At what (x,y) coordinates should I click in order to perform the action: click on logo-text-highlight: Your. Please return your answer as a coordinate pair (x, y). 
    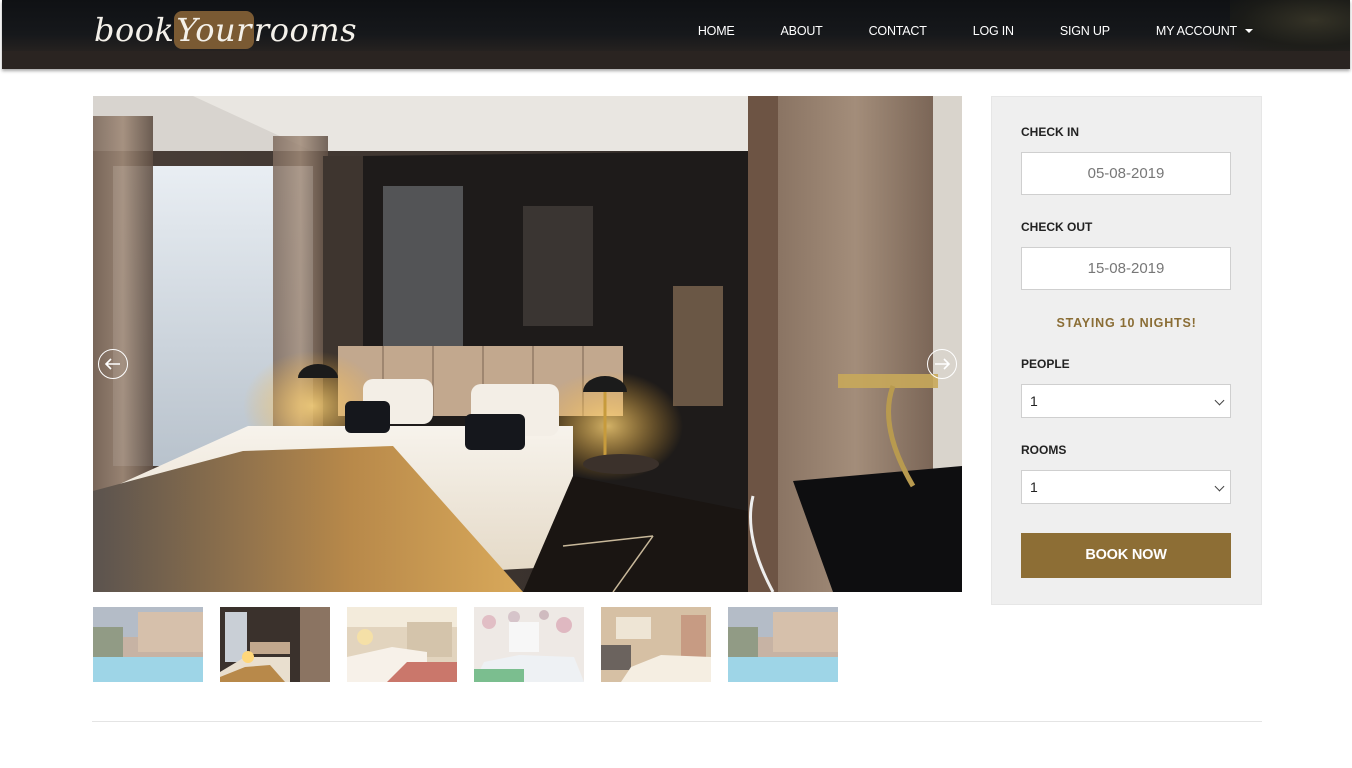
    Looking at the image, I should click on (214, 30).